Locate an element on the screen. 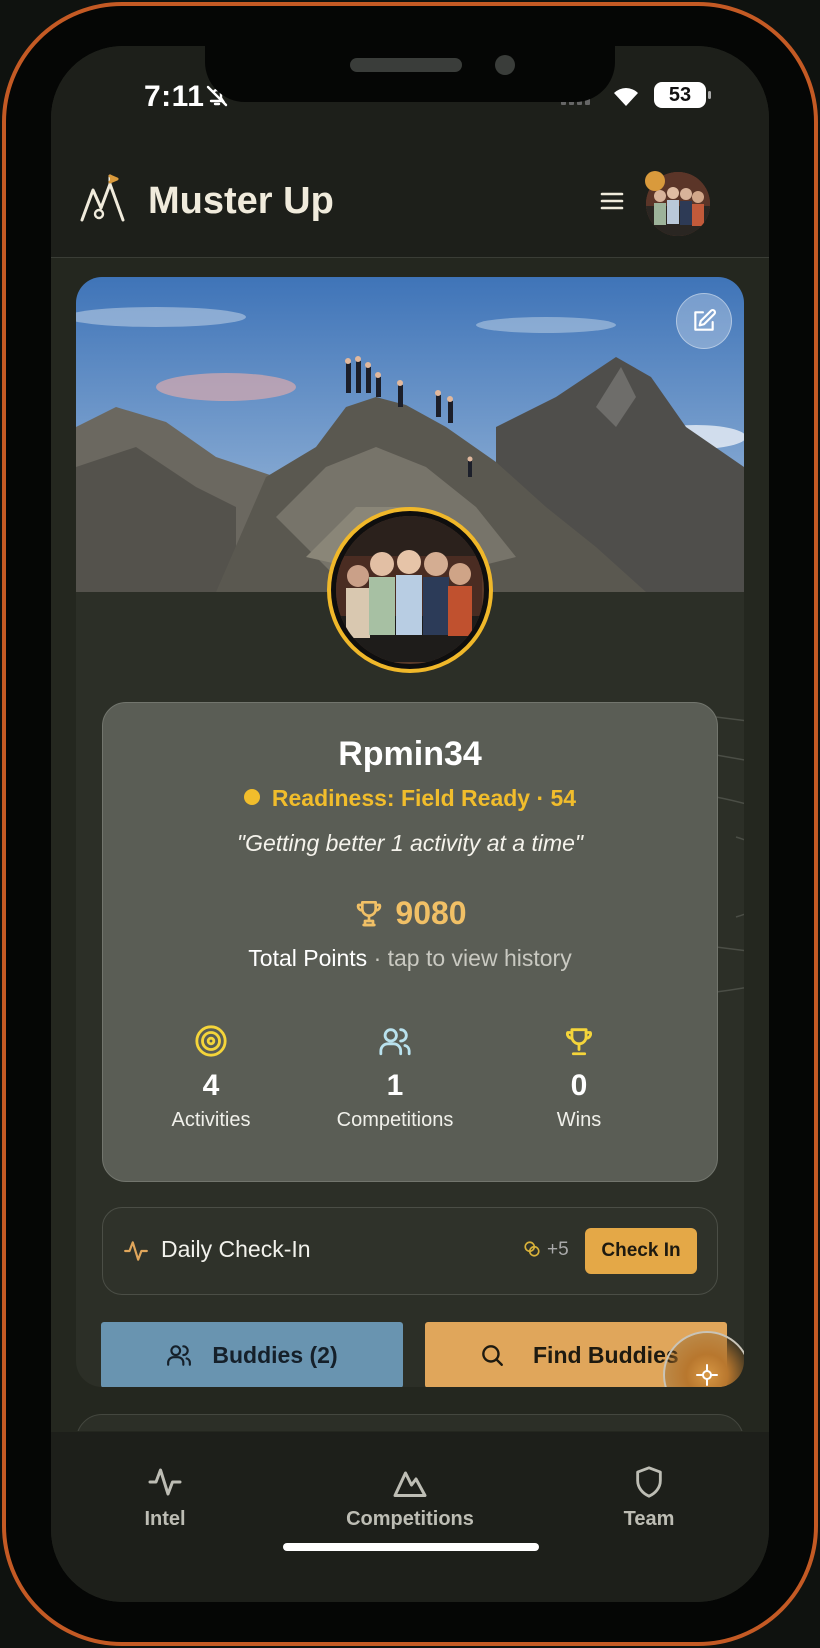  points-label-row: Total Points · tap to view history is located at coordinates (410, 958).